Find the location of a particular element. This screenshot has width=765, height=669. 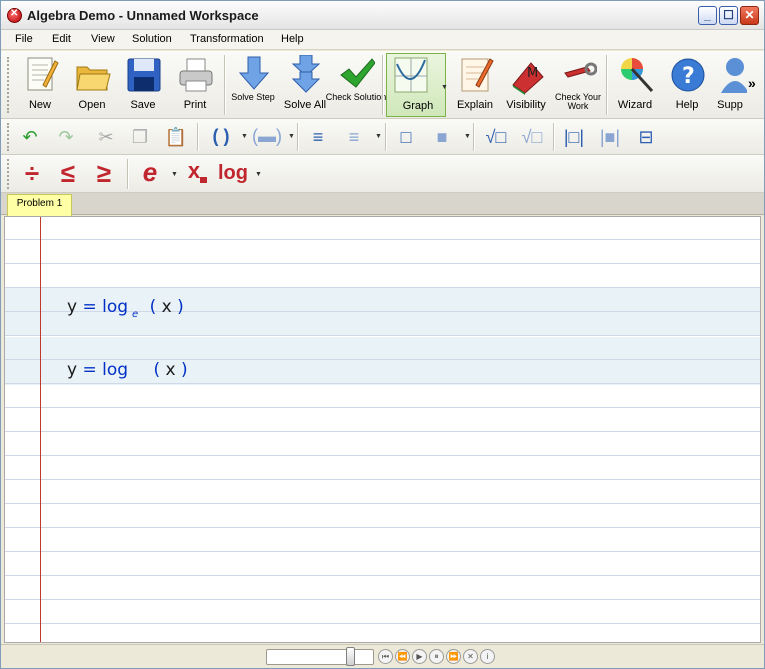

superscript-dropdown-icon: ▼ is located at coordinates (467, 136).